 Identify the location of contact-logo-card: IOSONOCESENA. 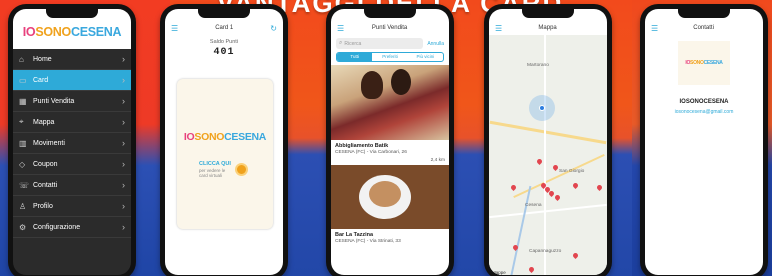
(704, 63).